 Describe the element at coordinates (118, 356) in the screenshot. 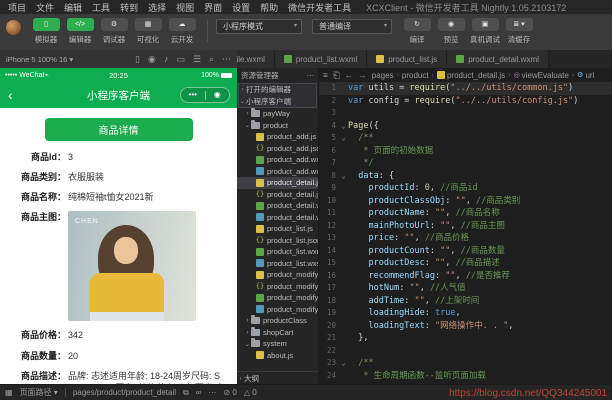

I see `product-field: 商品数量： 20` at that location.